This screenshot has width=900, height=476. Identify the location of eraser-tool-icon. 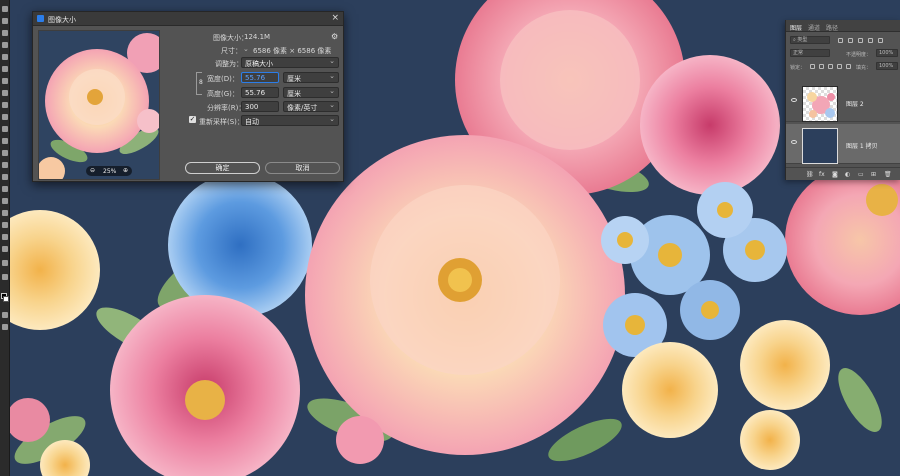
(5, 141).